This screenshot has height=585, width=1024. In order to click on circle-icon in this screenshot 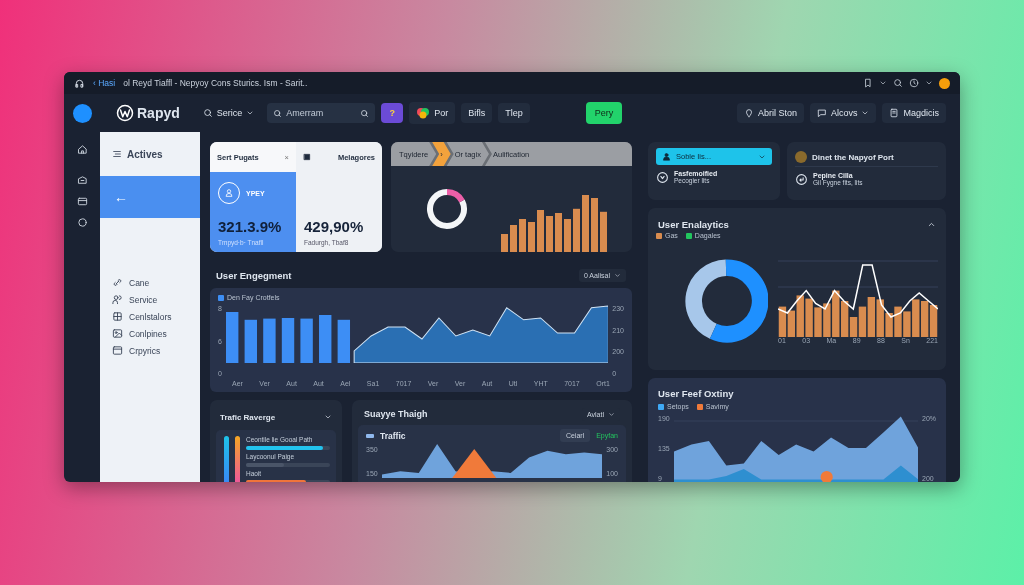, I will do `click(82, 222)`.